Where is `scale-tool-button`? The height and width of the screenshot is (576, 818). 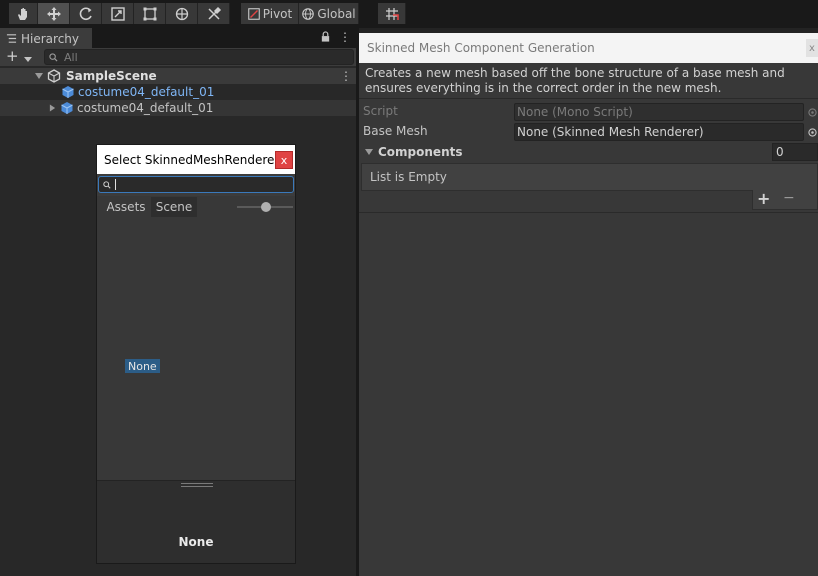 scale-tool-button is located at coordinates (118, 13).